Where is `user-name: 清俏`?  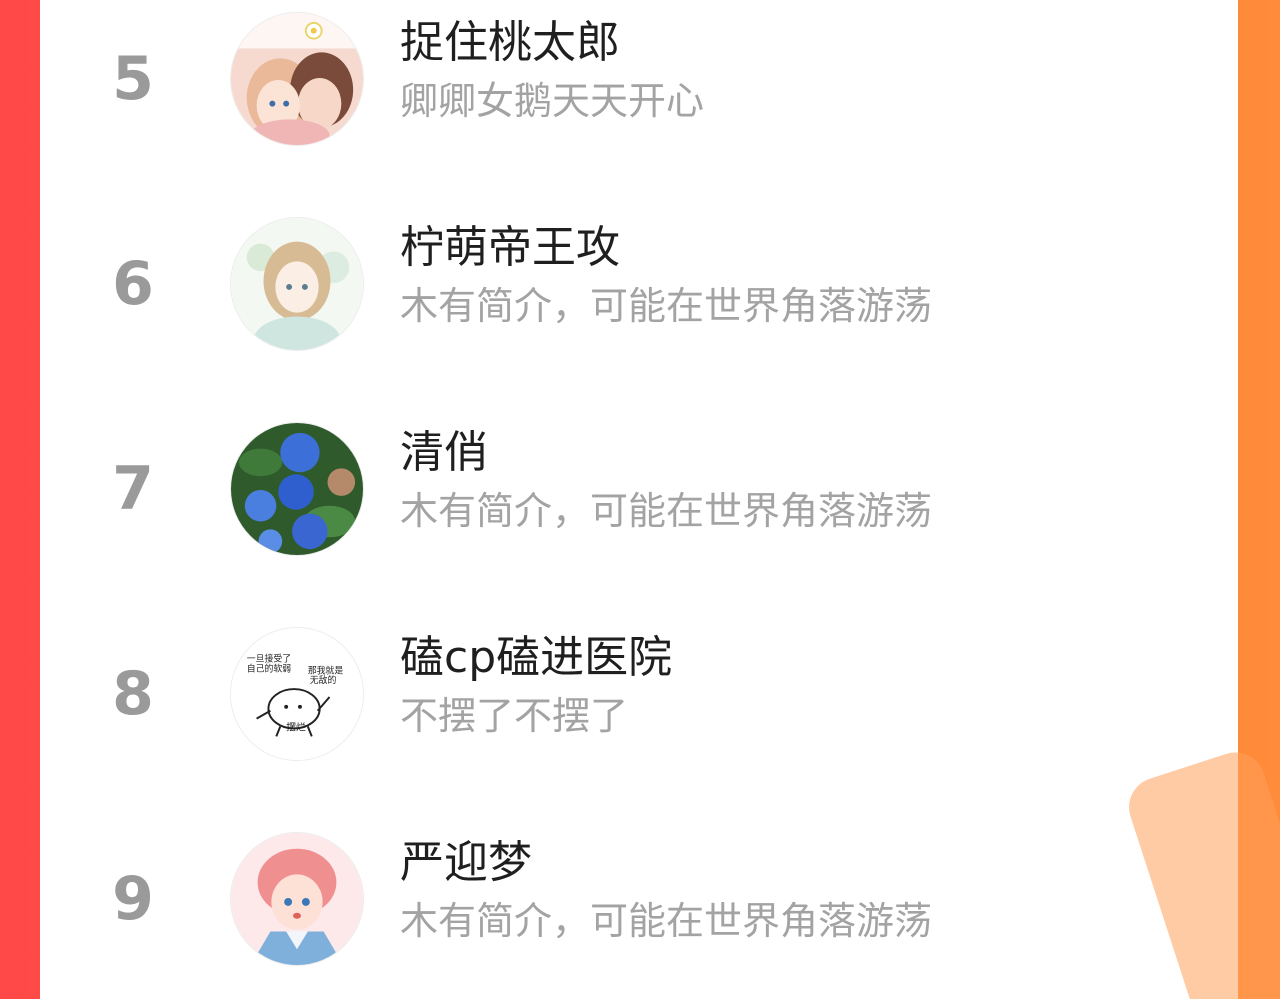
user-name: 清俏 is located at coordinates (444, 452).